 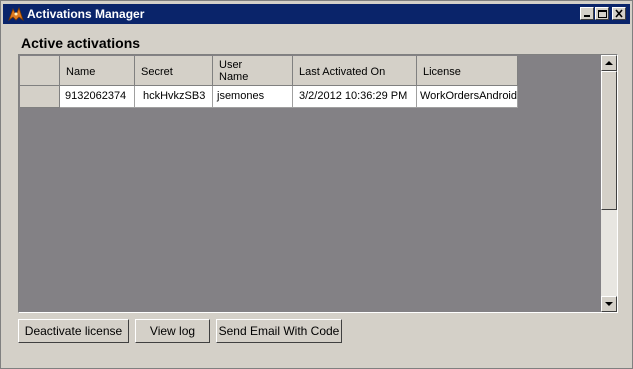 What do you see at coordinates (81, 72) in the screenshot?
I see `column-header-label: Name` at bounding box center [81, 72].